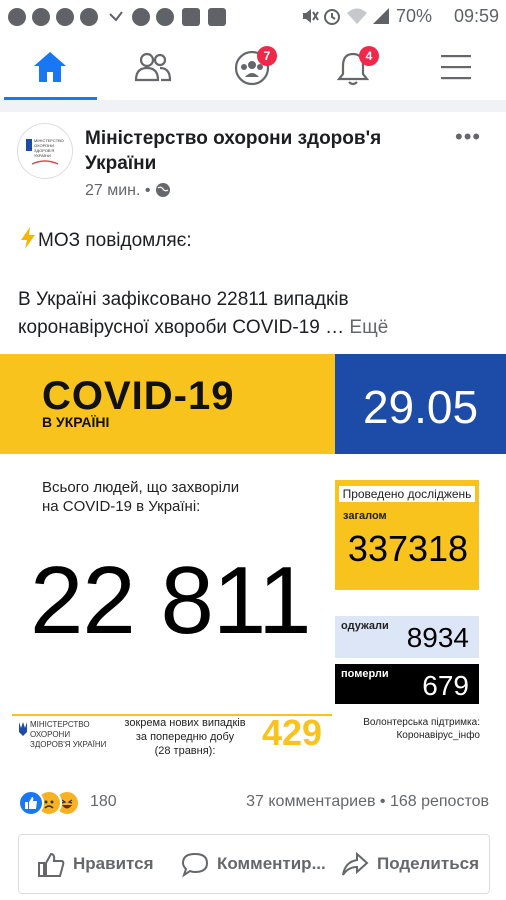 This screenshot has width=506, height=900. What do you see at coordinates (421, 722) in the screenshot?
I see `volunteer-line1: Волонтерська підтримка:` at bounding box center [421, 722].